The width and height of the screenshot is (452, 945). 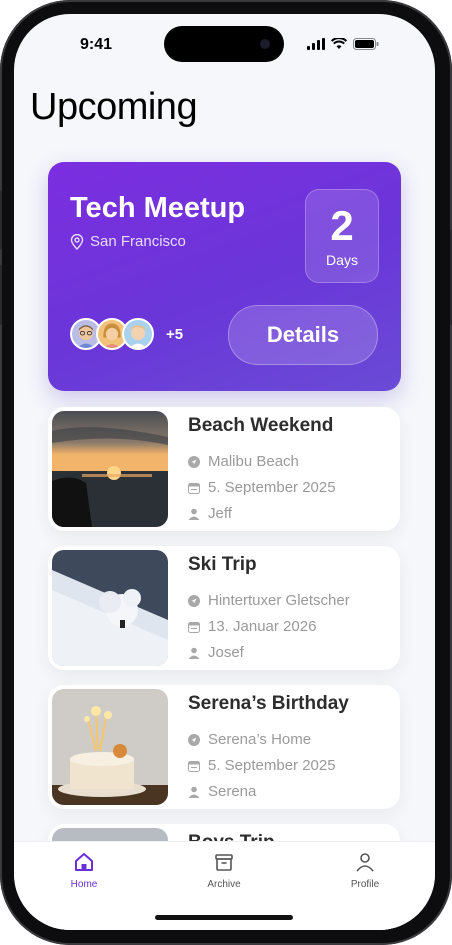 I want to click on event-person-text: Jeff, so click(x=220, y=513).